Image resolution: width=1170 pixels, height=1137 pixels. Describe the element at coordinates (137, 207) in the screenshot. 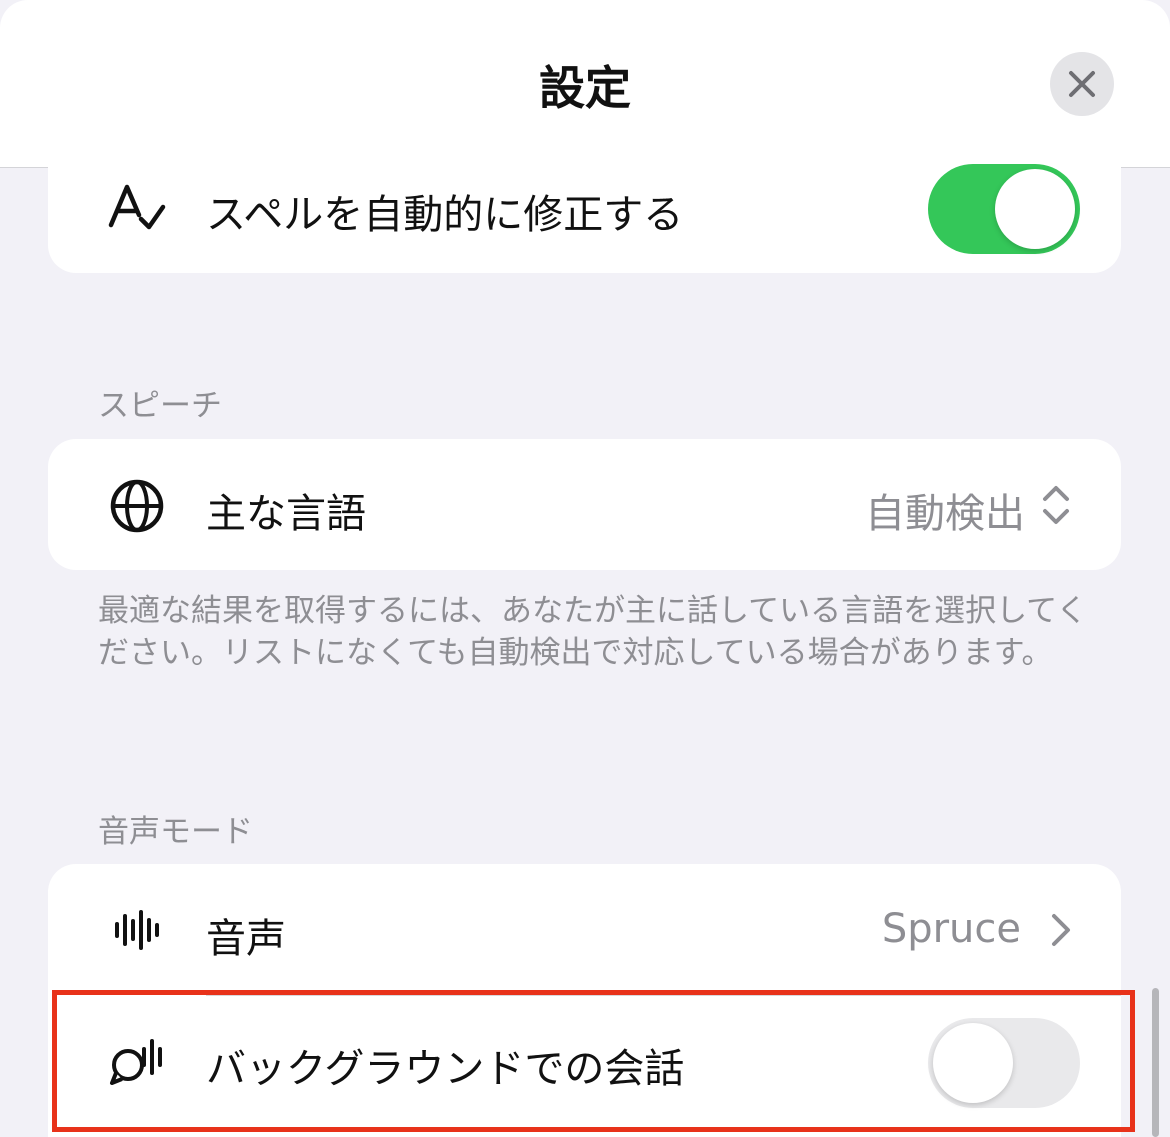

I see `text-check-icon` at that location.